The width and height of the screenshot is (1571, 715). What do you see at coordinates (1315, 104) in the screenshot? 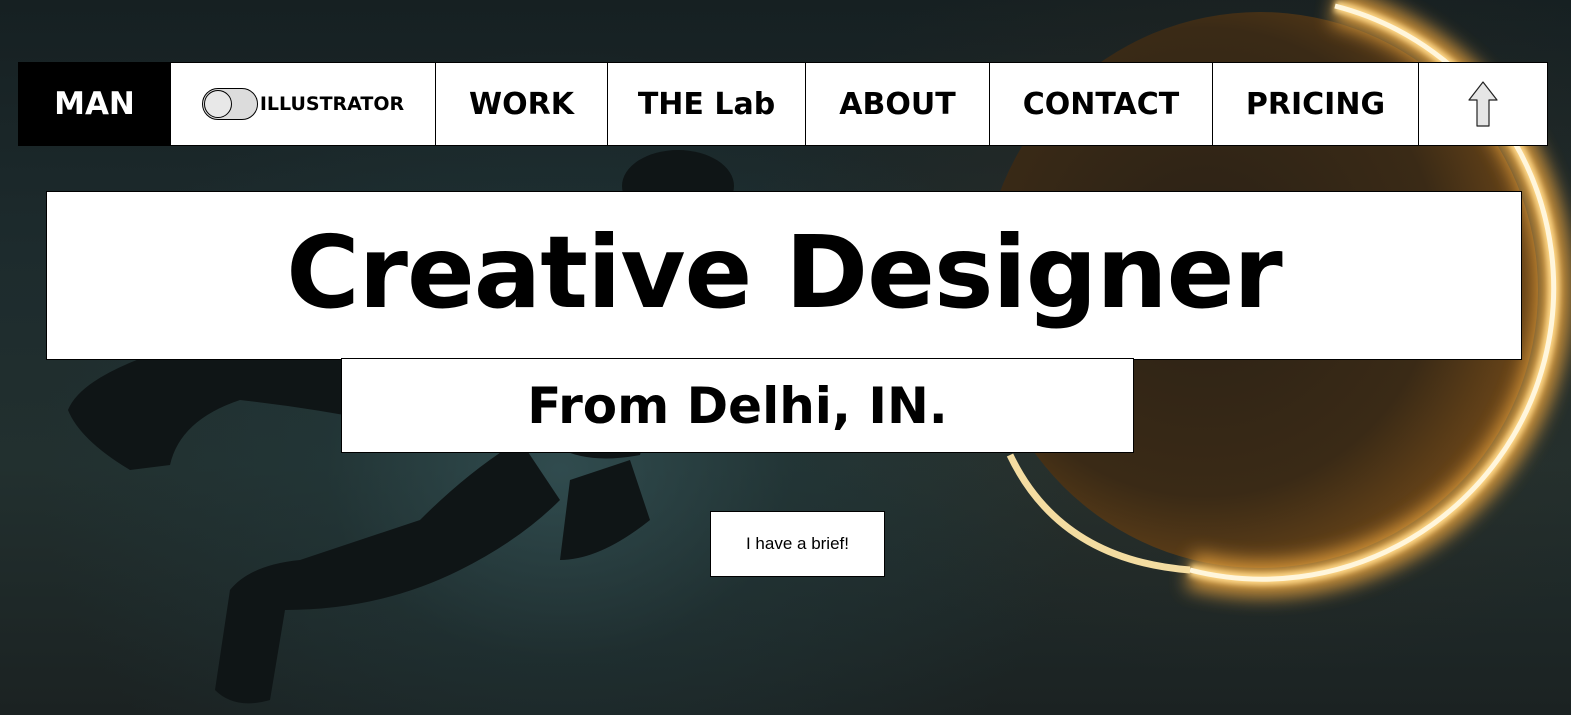
I see `nav-item-pricing: PRICING` at bounding box center [1315, 104].